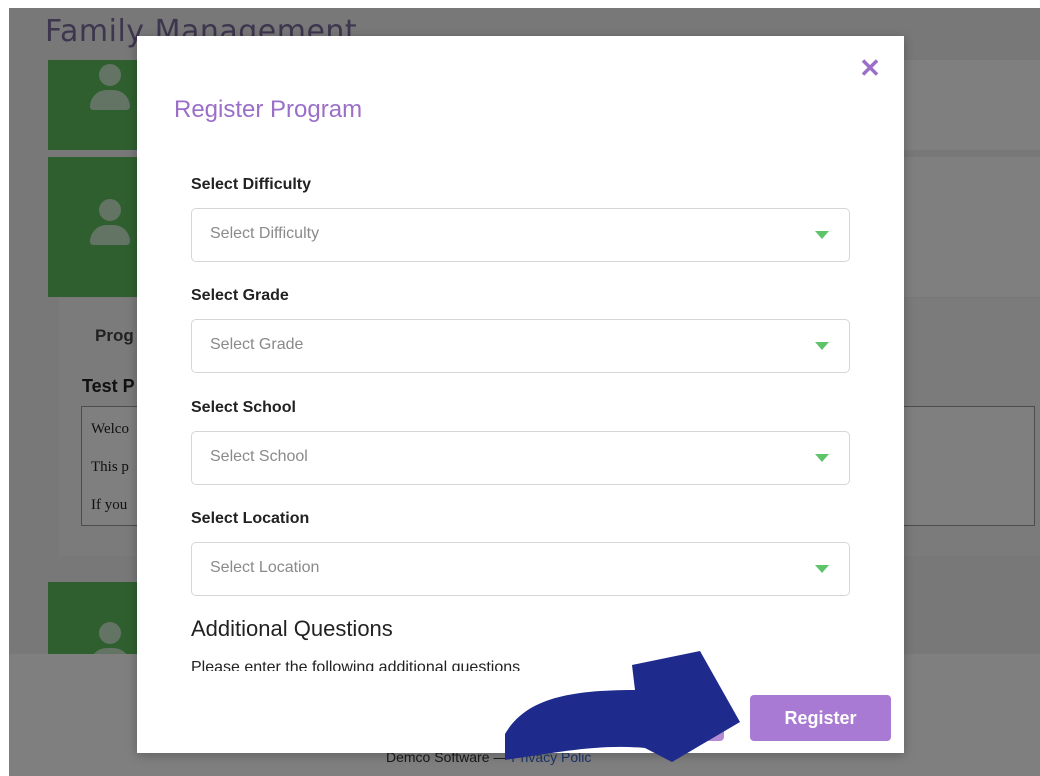 The width and height of the screenshot is (1040, 776). What do you see at coordinates (870, 68) in the screenshot?
I see `close-icon: ✕` at bounding box center [870, 68].